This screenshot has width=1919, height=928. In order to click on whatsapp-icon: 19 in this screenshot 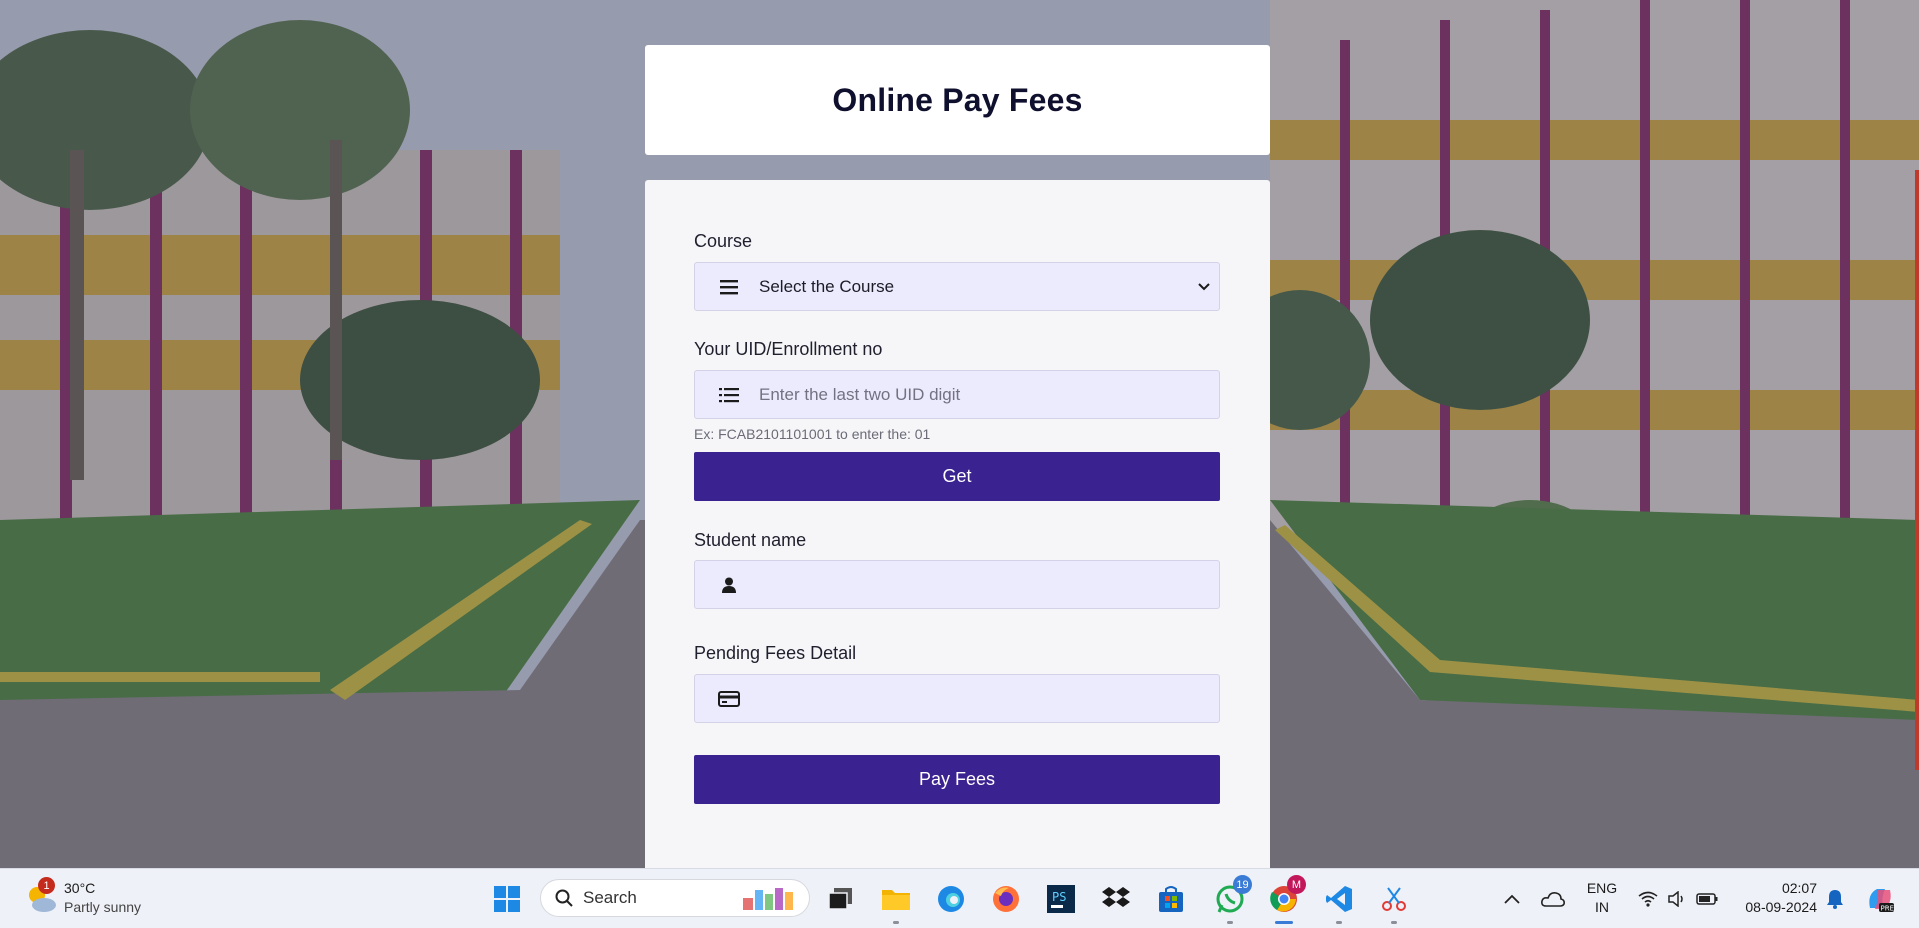, I will do `click(1232, 899)`.